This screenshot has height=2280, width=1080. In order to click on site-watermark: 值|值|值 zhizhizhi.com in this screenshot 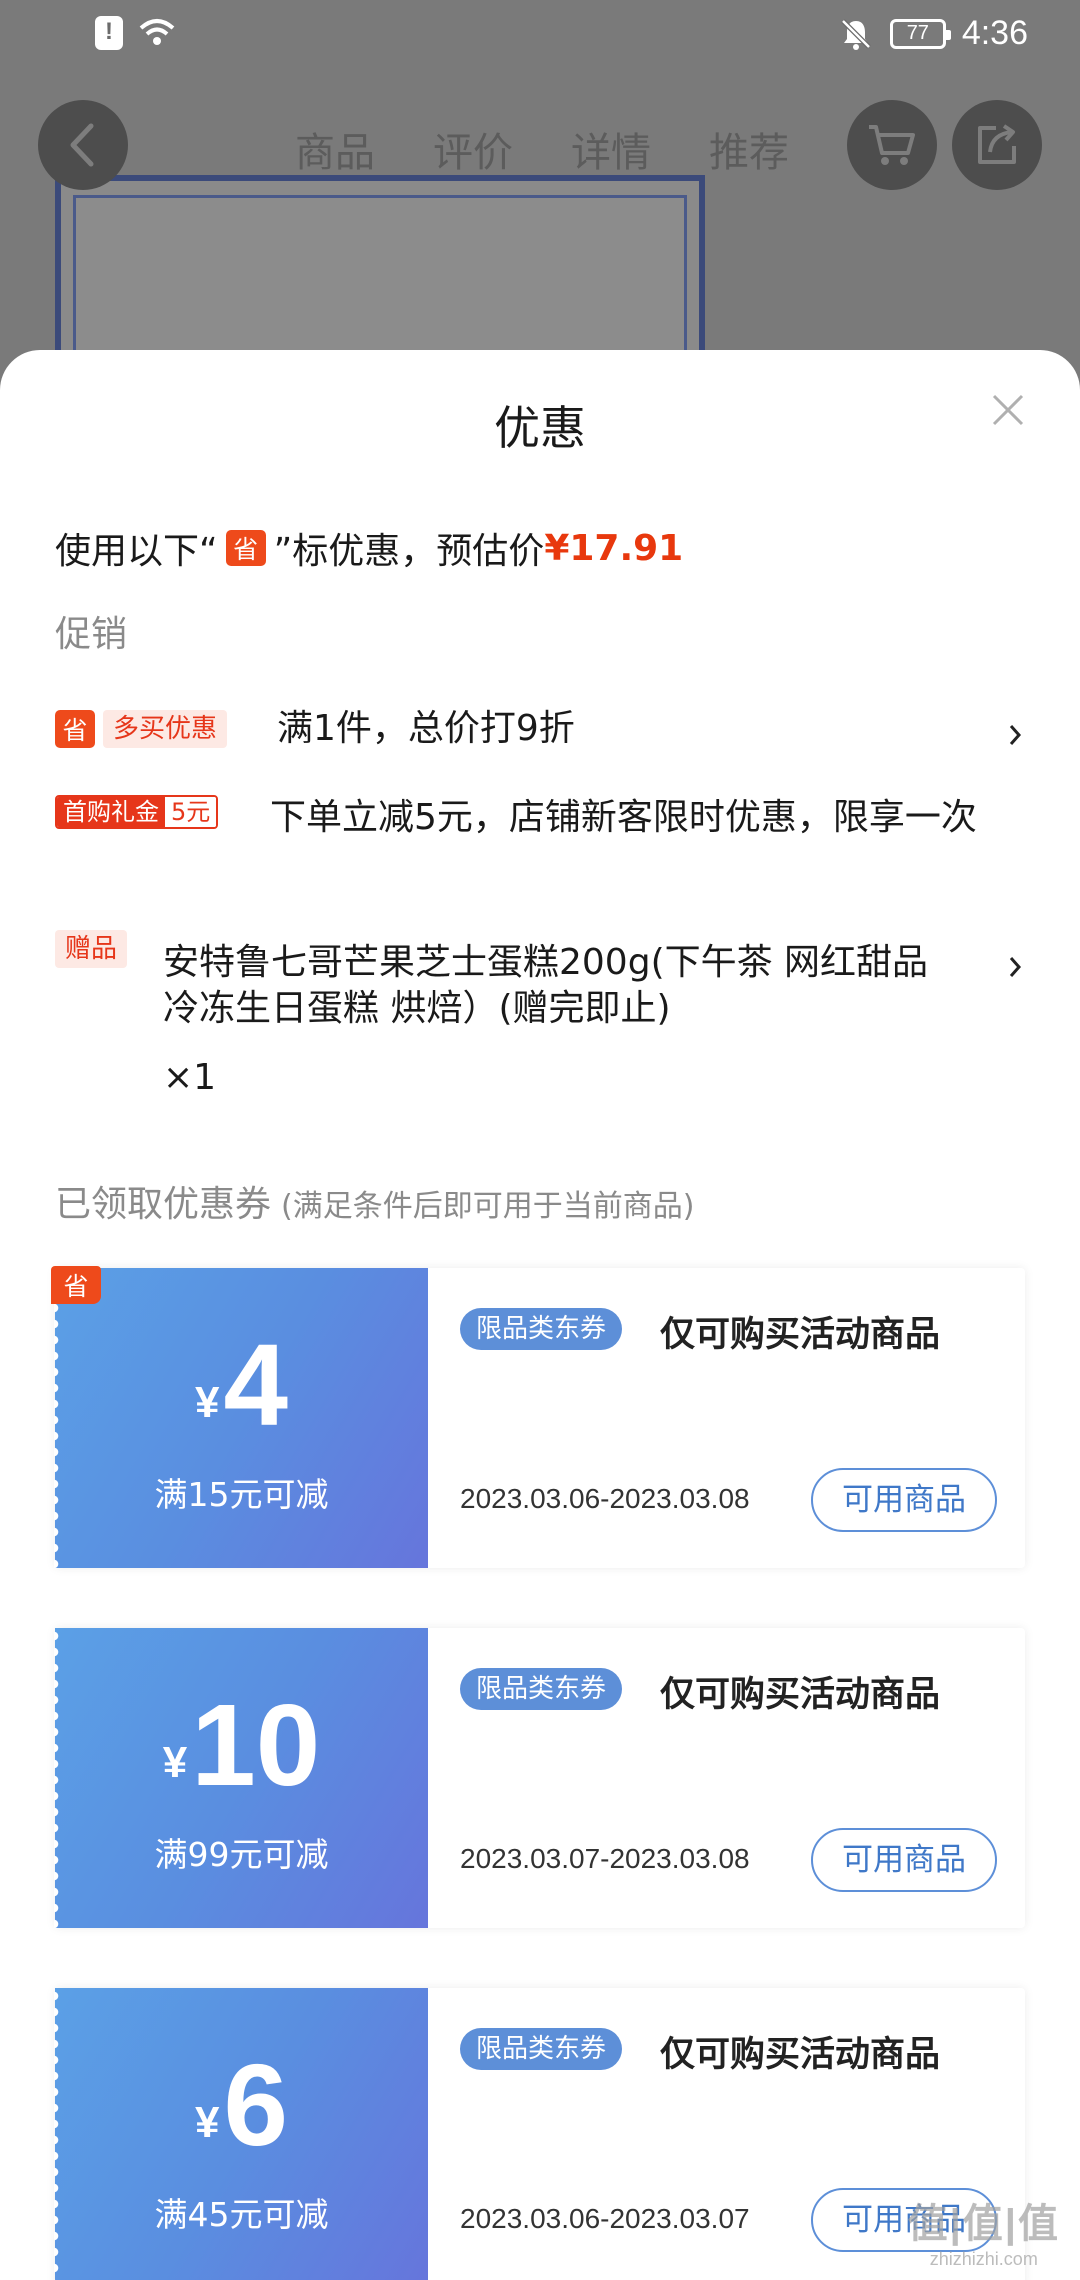, I will do `click(984, 2230)`.